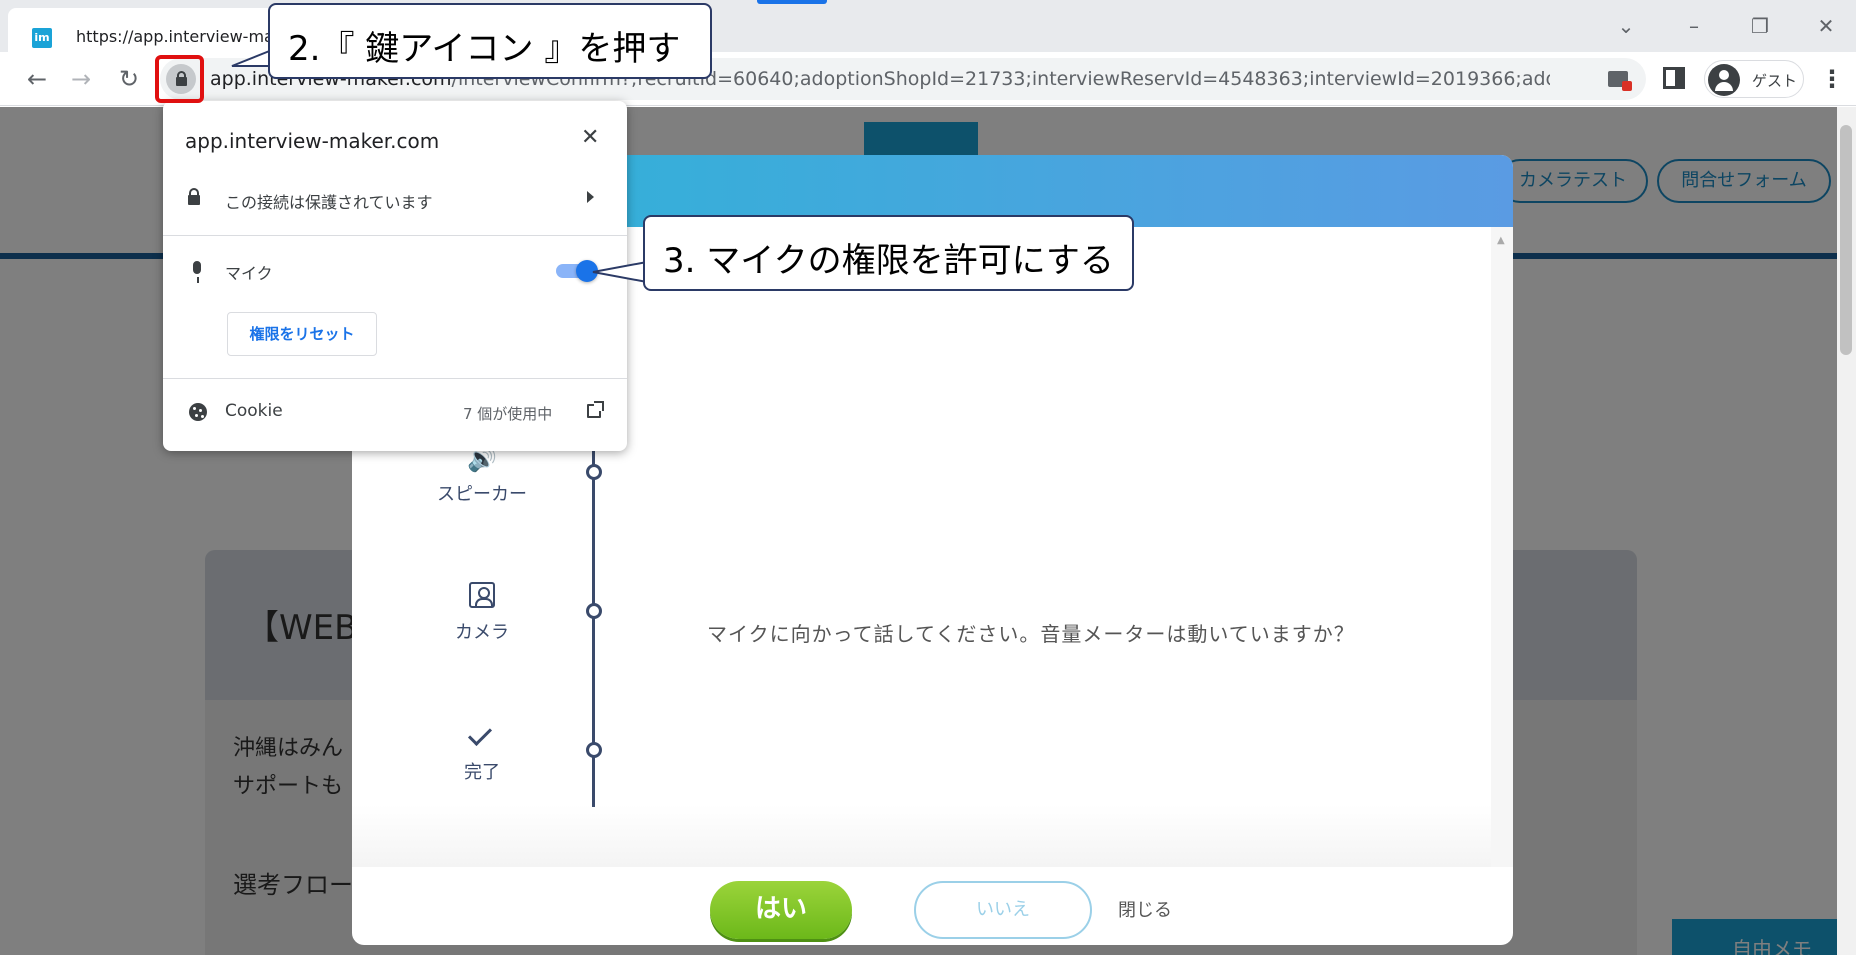  I want to click on modal-scrollbar, so click(1502, 547).